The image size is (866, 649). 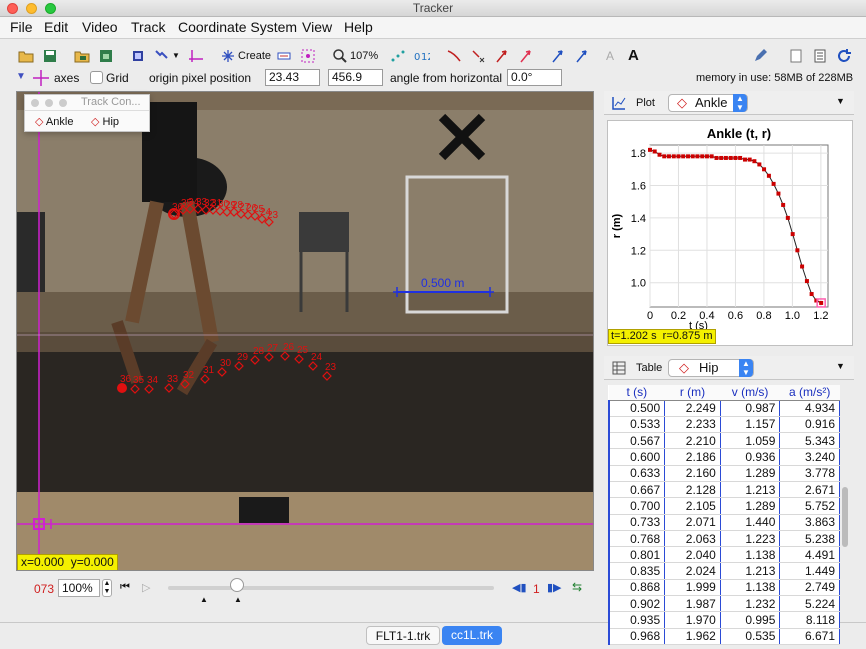 What do you see at coordinates (692, 522) in the screenshot?
I see `table-cell: 2.071` at bounding box center [692, 522].